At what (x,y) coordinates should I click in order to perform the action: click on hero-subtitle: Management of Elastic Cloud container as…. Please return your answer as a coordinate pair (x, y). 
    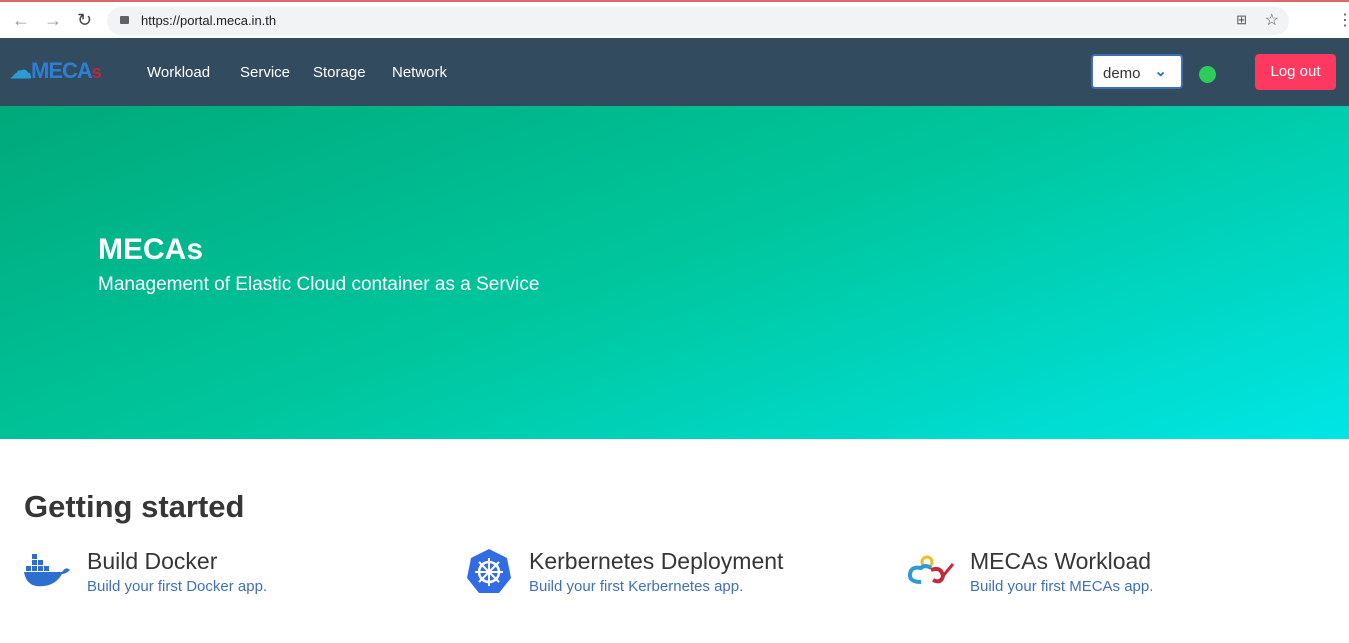
    Looking at the image, I should click on (319, 284).